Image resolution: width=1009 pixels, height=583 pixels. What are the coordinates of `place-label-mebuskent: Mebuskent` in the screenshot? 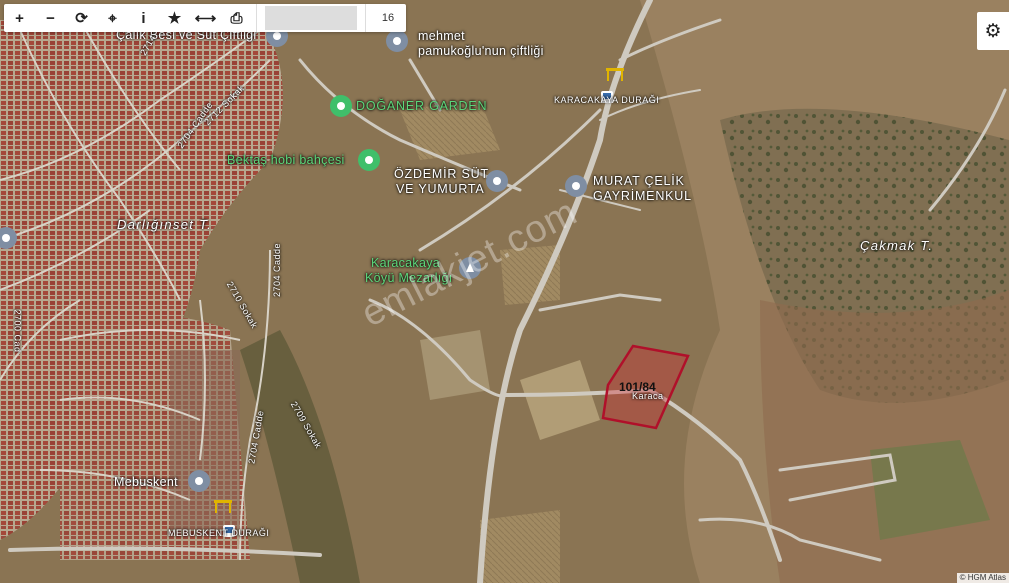 It's located at (146, 482).